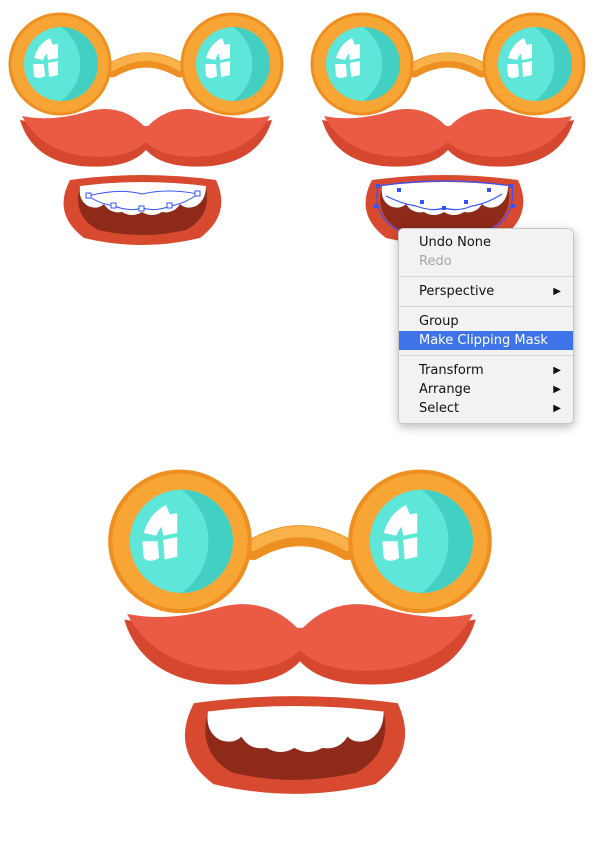 The width and height of the screenshot is (600, 851). What do you see at coordinates (486, 321) in the screenshot?
I see `menu-item-group: Group` at bounding box center [486, 321].